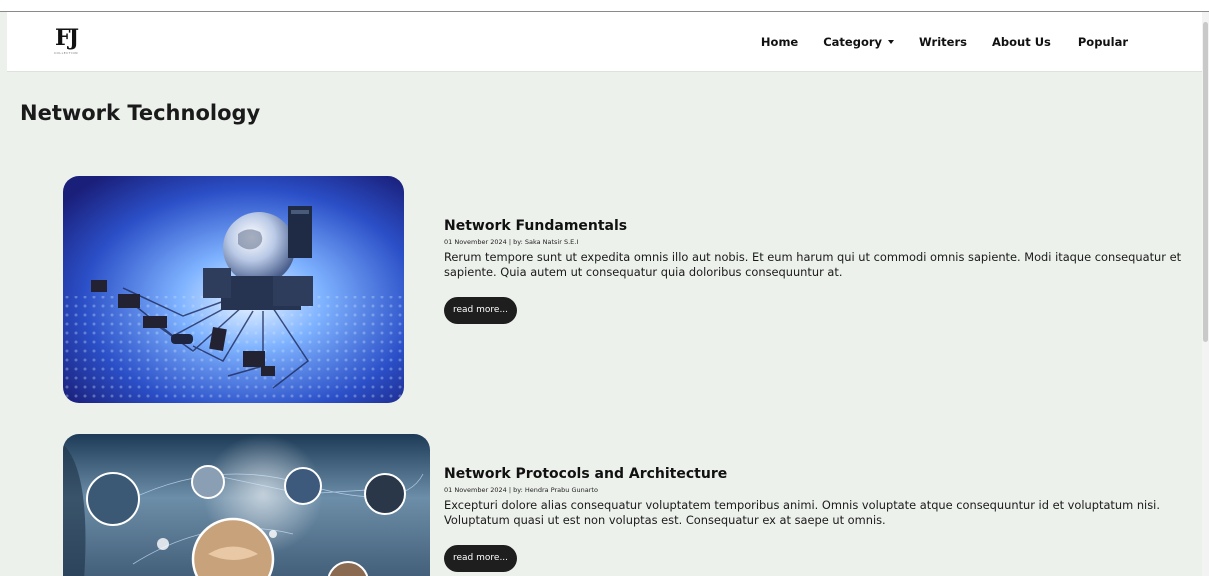 This screenshot has height=576, width=1209. I want to click on article-image-protocols, so click(246, 505).